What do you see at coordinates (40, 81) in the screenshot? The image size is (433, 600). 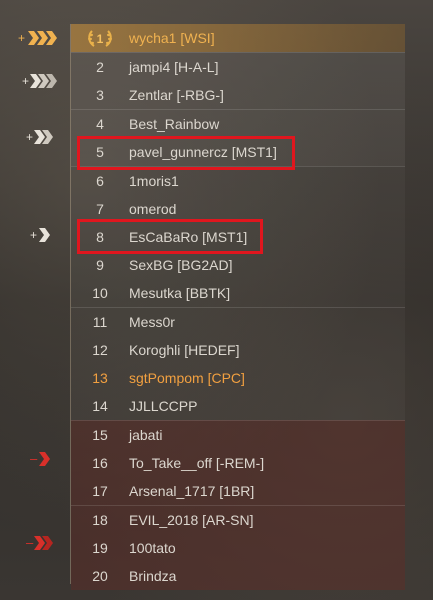 I see `rank-up-3-icon: +` at bounding box center [40, 81].